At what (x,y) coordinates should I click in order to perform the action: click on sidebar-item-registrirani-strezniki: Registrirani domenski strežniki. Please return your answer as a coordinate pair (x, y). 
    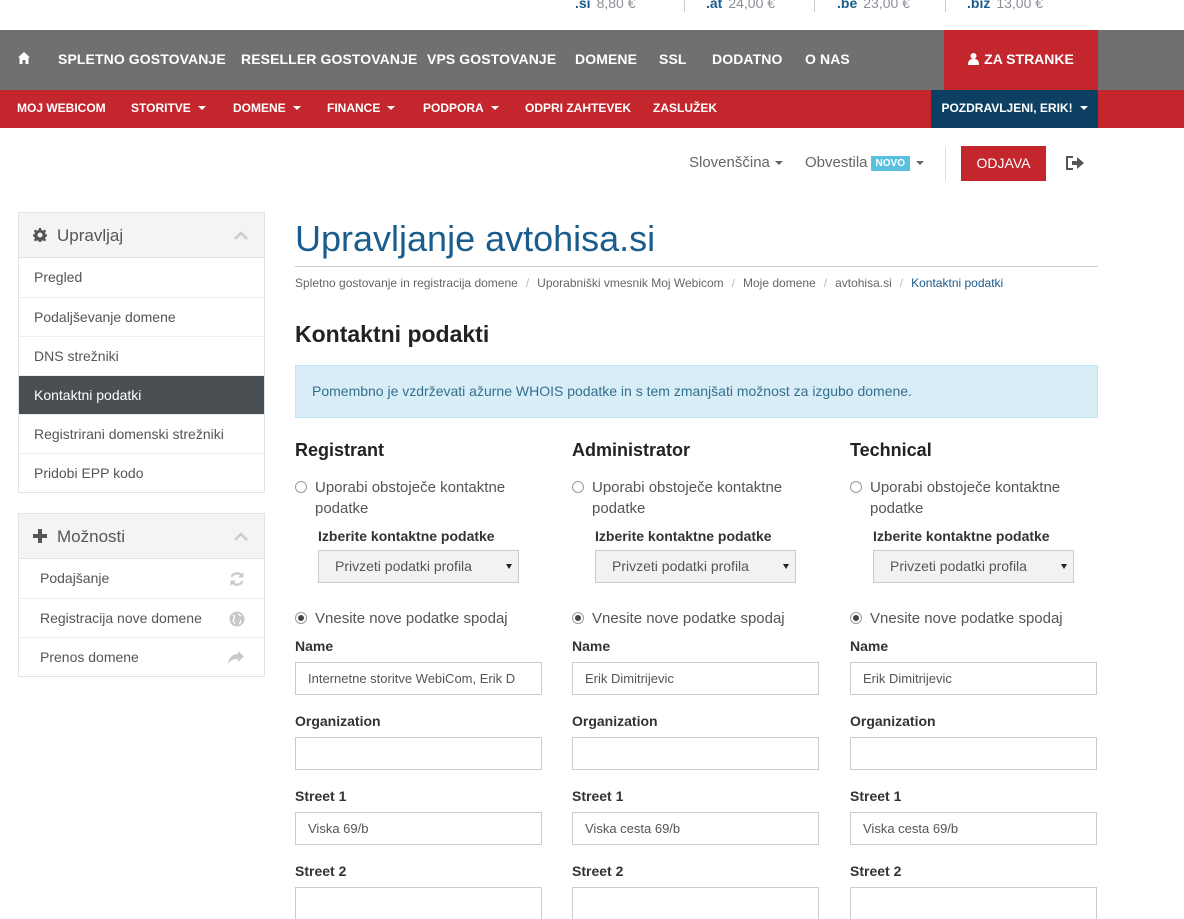
    Looking at the image, I should click on (141, 433).